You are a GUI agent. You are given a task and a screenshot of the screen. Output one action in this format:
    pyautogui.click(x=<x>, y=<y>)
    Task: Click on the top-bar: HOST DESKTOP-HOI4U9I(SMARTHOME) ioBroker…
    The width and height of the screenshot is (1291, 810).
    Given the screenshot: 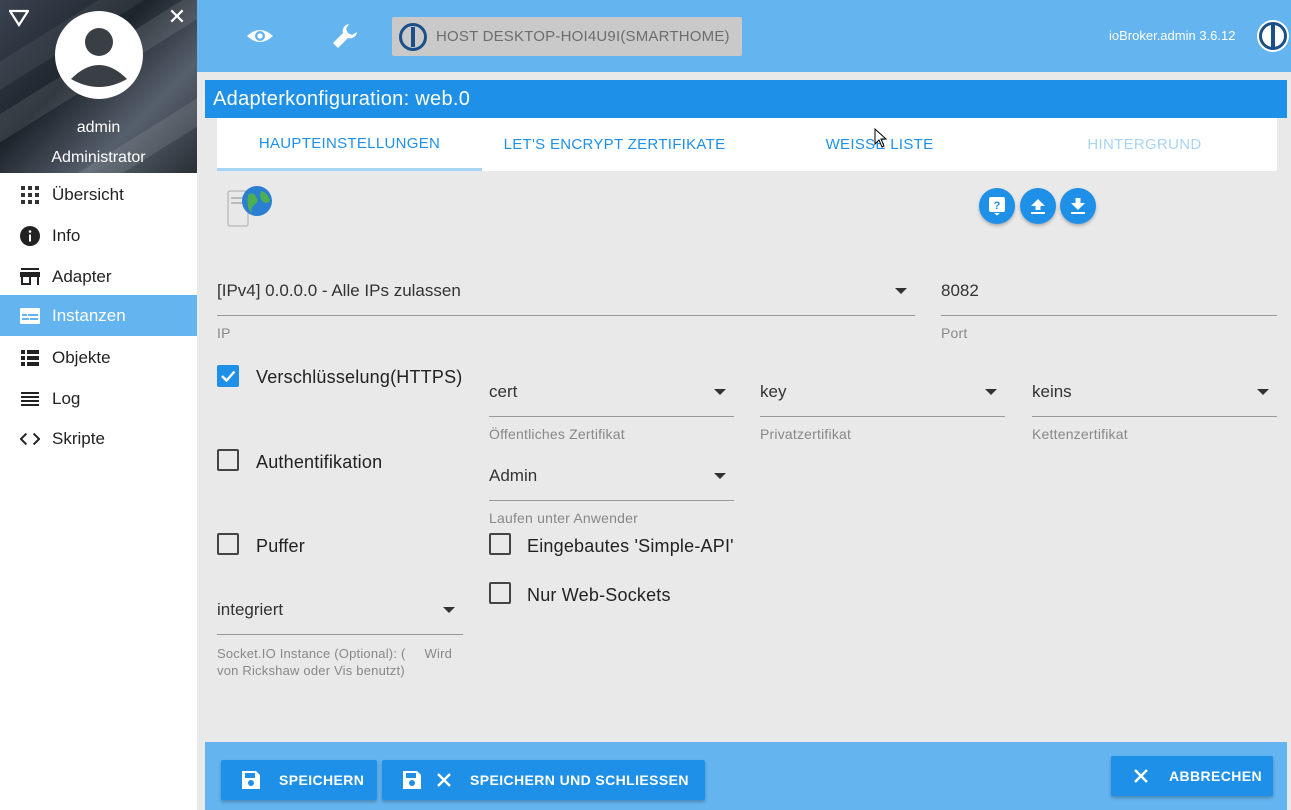 What is the action you would take?
    pyautogui.click(x=744, y=36)
    